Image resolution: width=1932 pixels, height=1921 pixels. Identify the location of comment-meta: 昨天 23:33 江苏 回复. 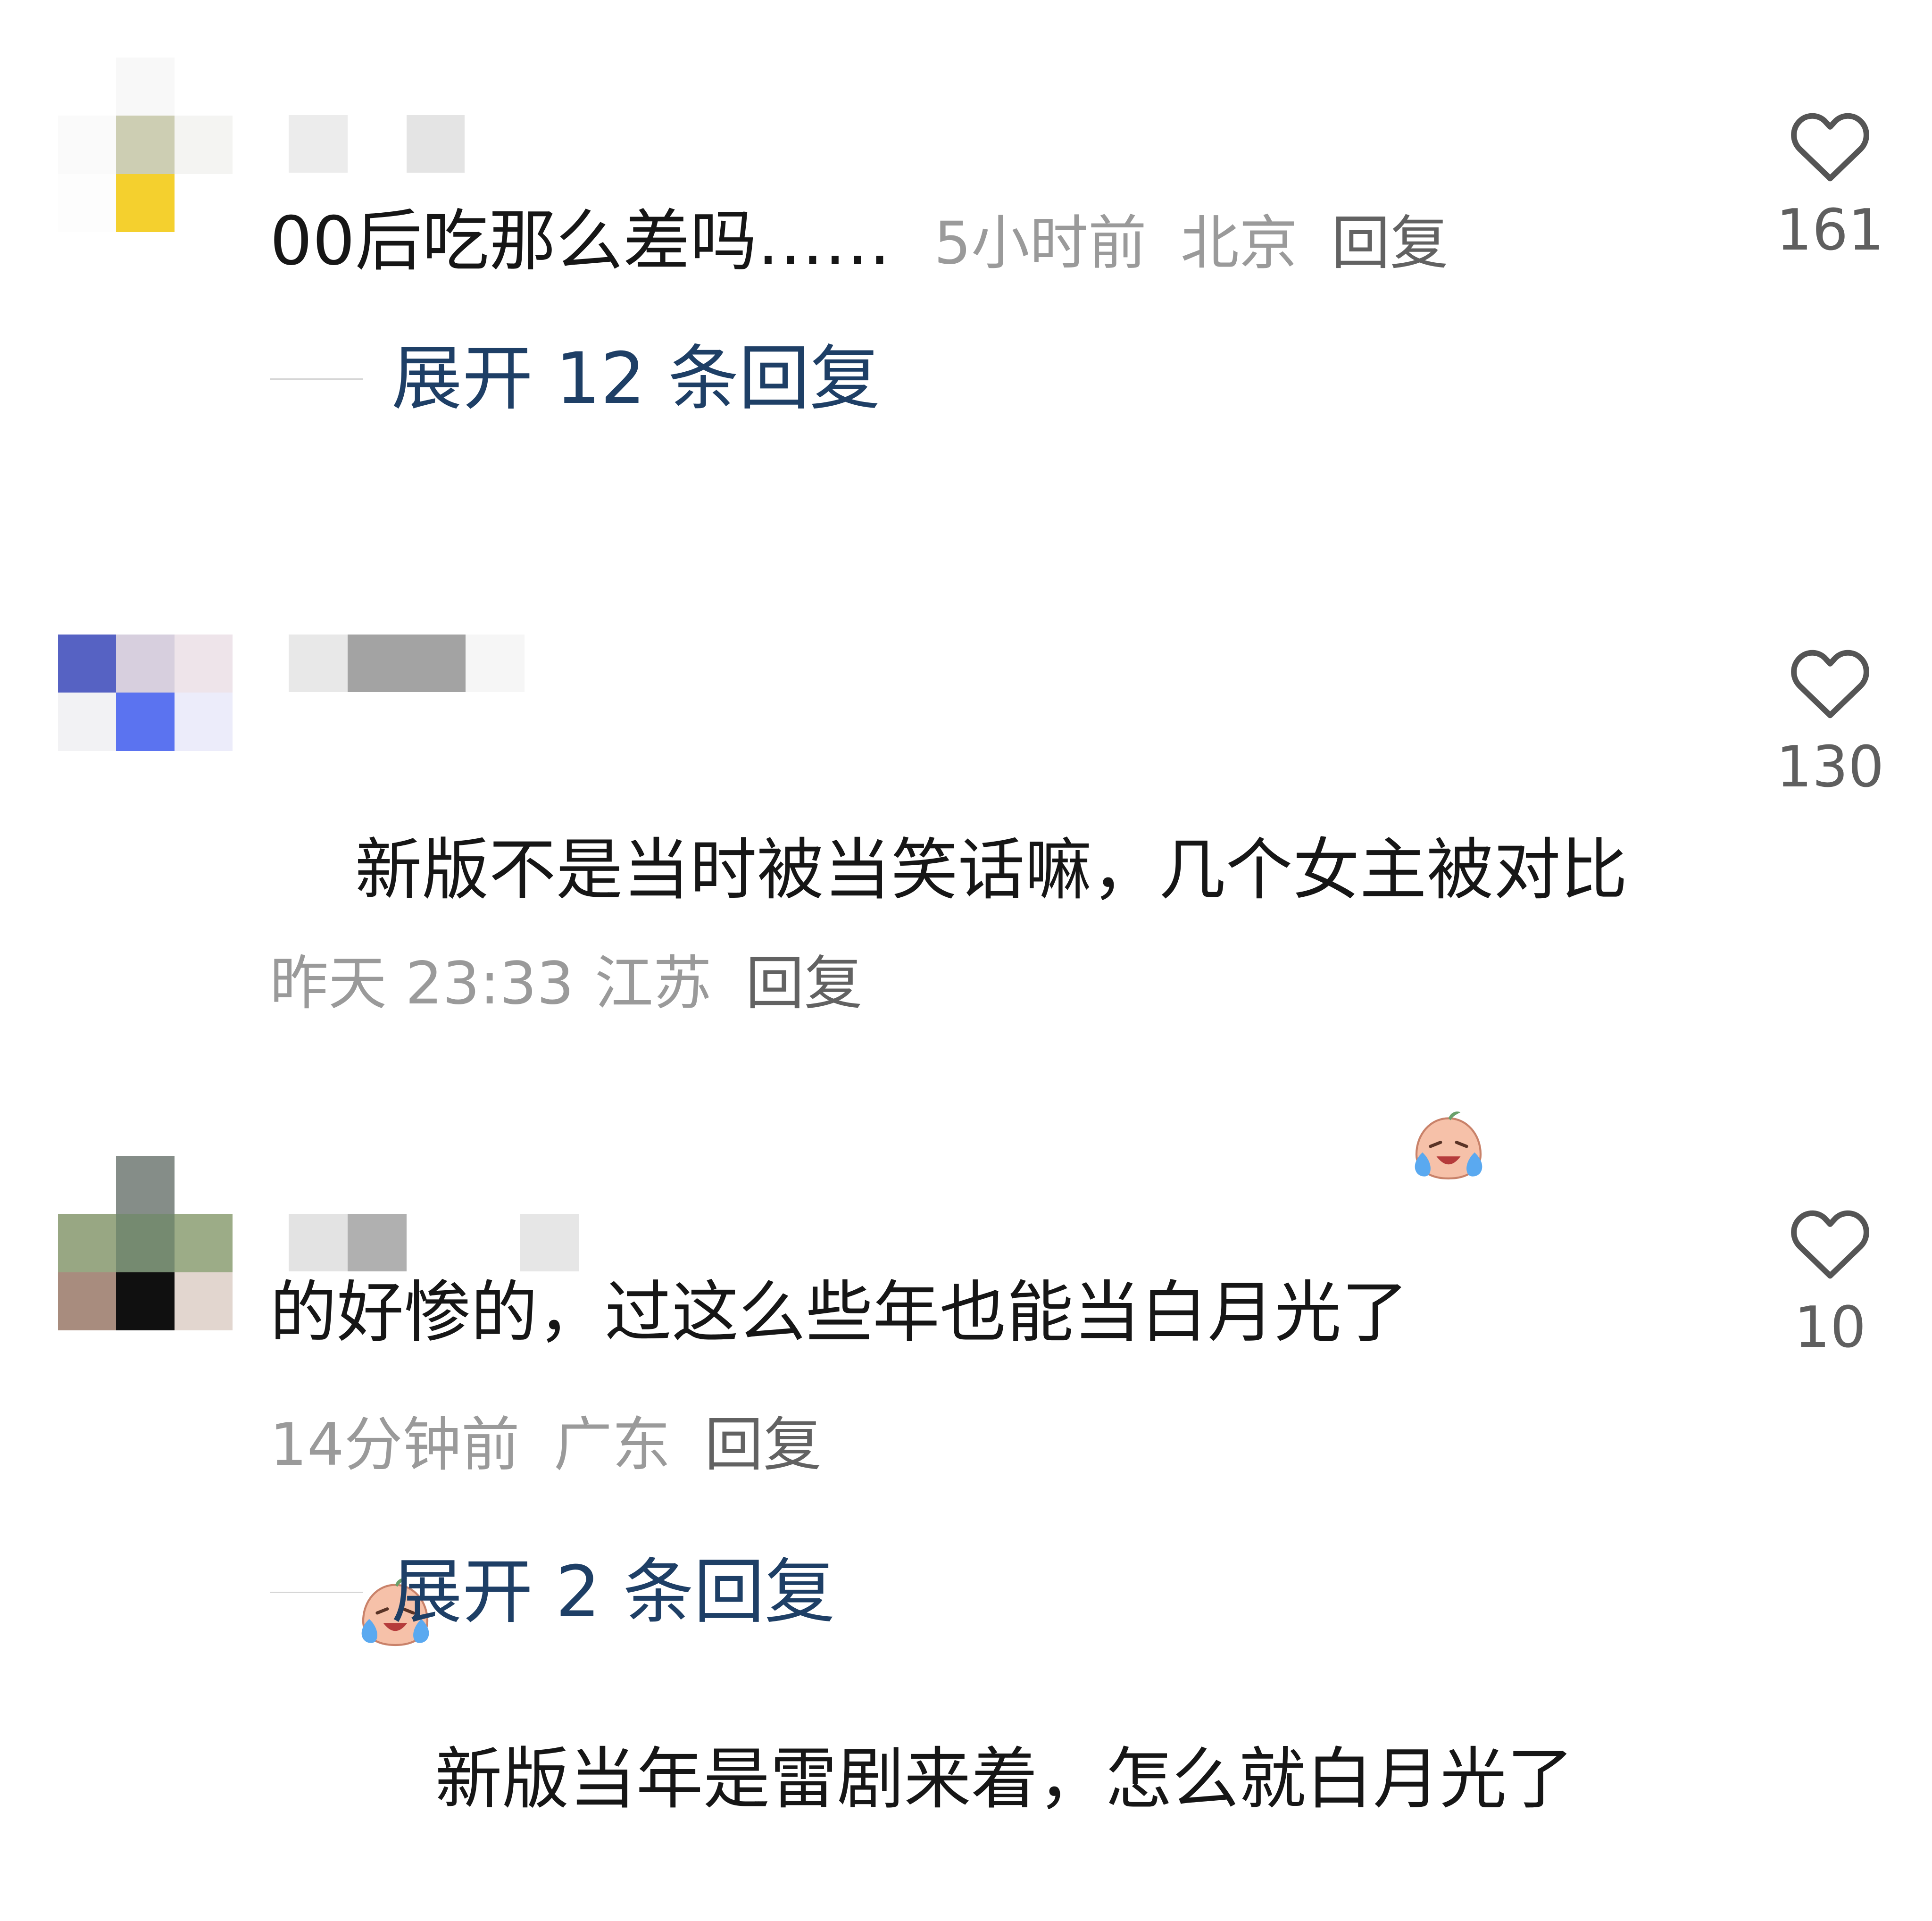
(566, 983).